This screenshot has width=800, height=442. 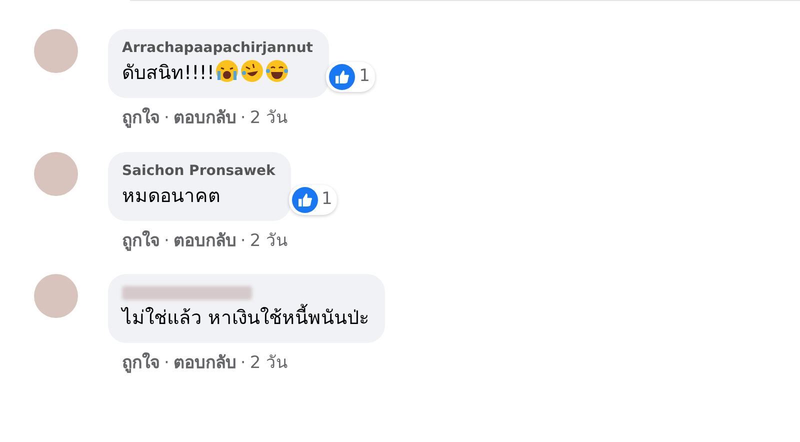 What do you see at coordinates (168, 73) in the screenshot?
I see `comment-text: ดับสนิท!!!!` at bounding box center [168, 73].